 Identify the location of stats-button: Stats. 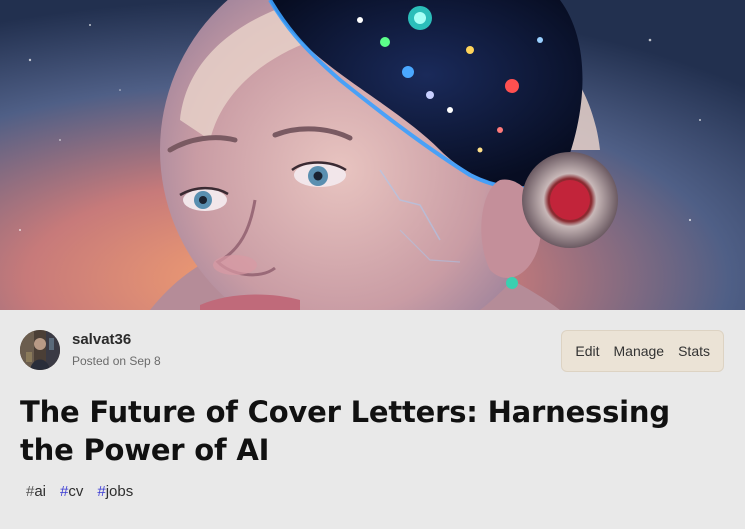
(694, 351).